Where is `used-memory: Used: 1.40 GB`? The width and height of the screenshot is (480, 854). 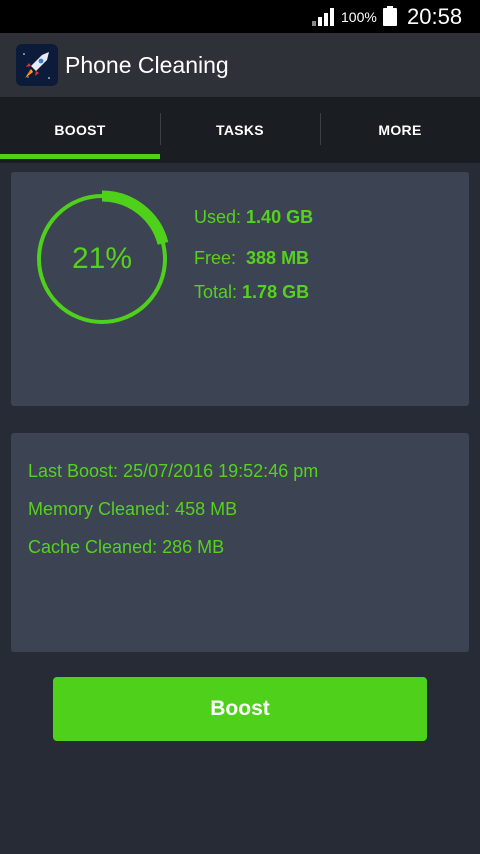 used-memory: Used: 1.40 GB is located at coordinates (253, 217).